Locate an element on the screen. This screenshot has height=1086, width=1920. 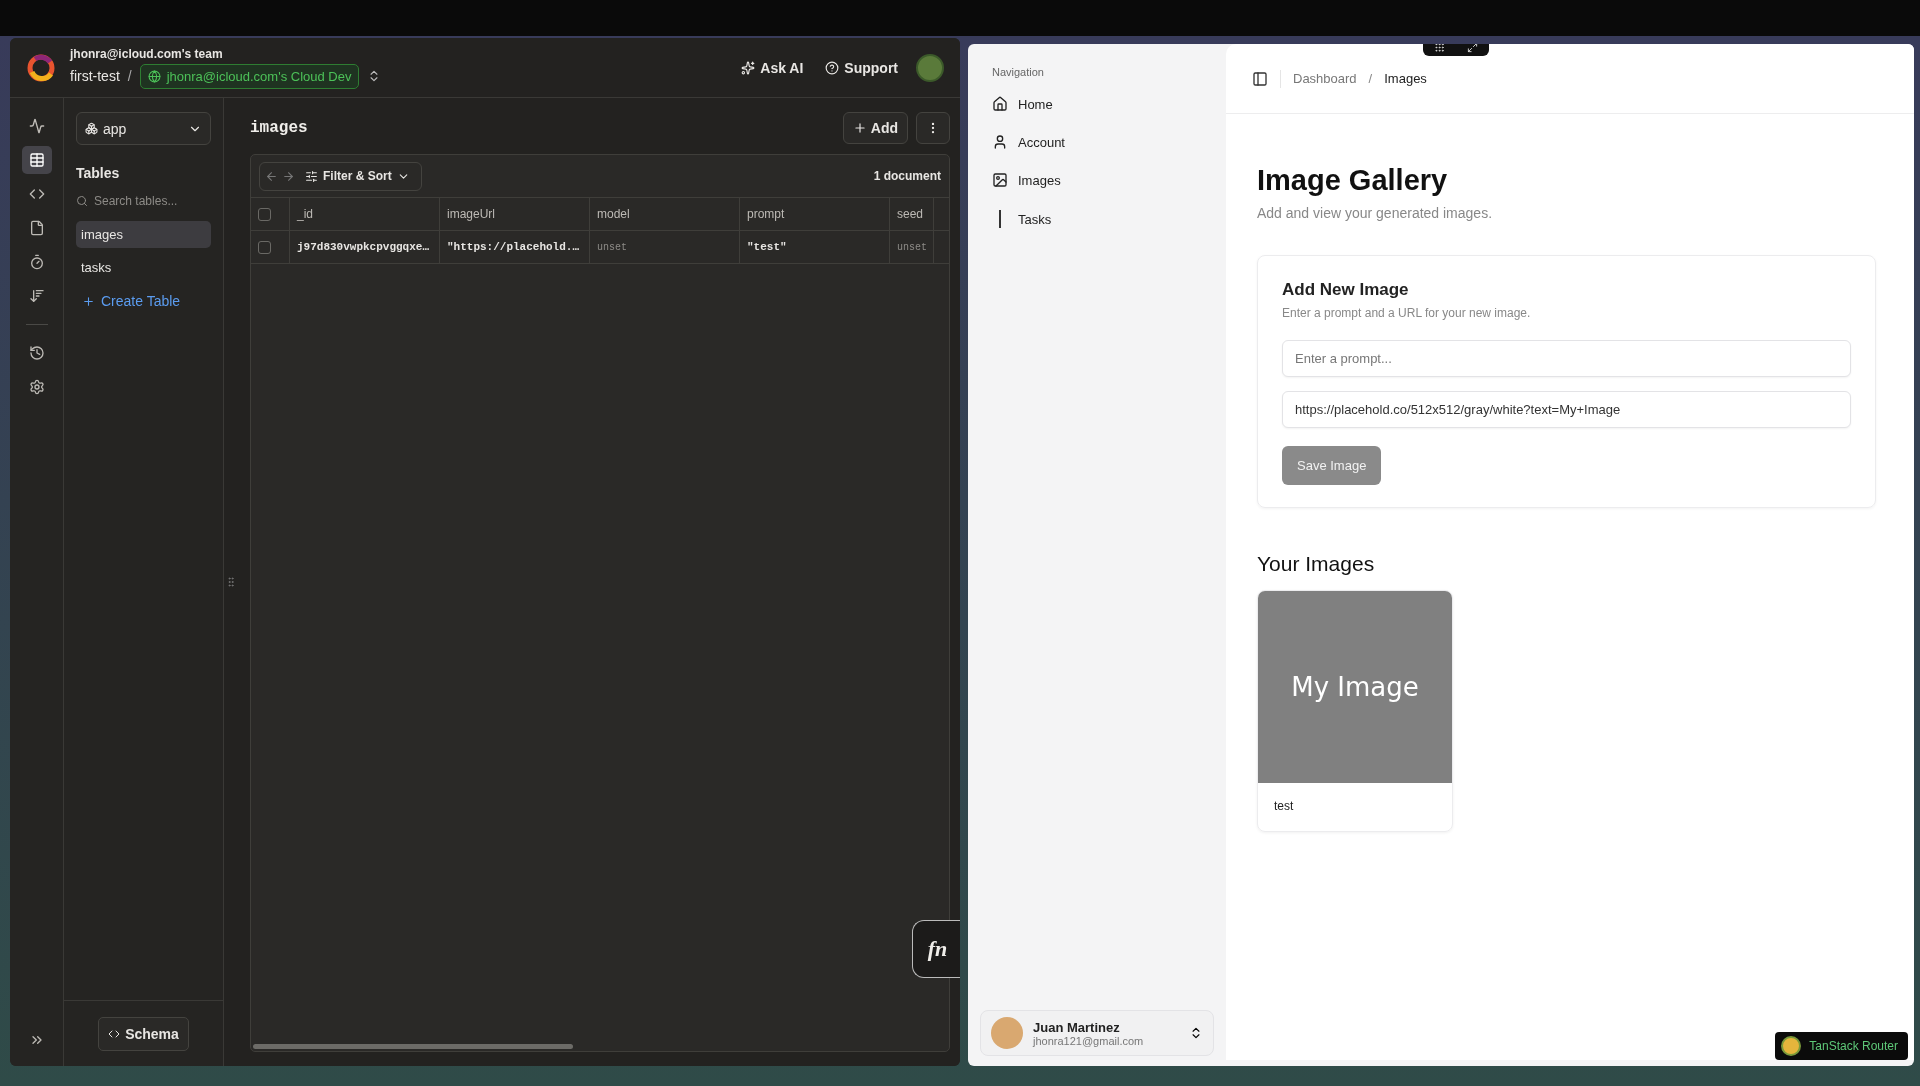
add-button: Add is located at coordinates (875, 128).